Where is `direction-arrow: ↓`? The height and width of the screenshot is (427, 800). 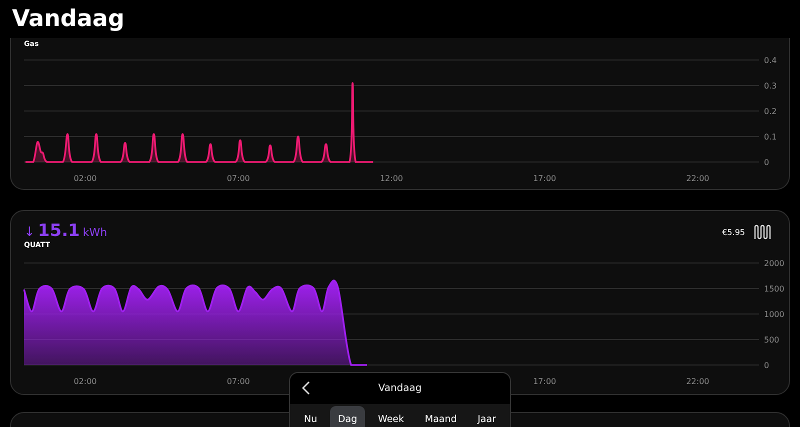 direction-arrow: ↓ is located at coordinates (29, 232).